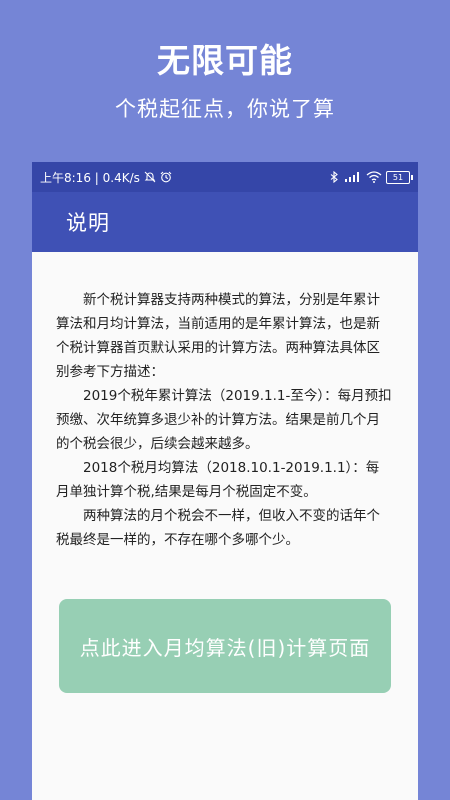  Describe the element at coordinates (225, 222) in the screenshot. I see `app-bar: 说明` at that location.